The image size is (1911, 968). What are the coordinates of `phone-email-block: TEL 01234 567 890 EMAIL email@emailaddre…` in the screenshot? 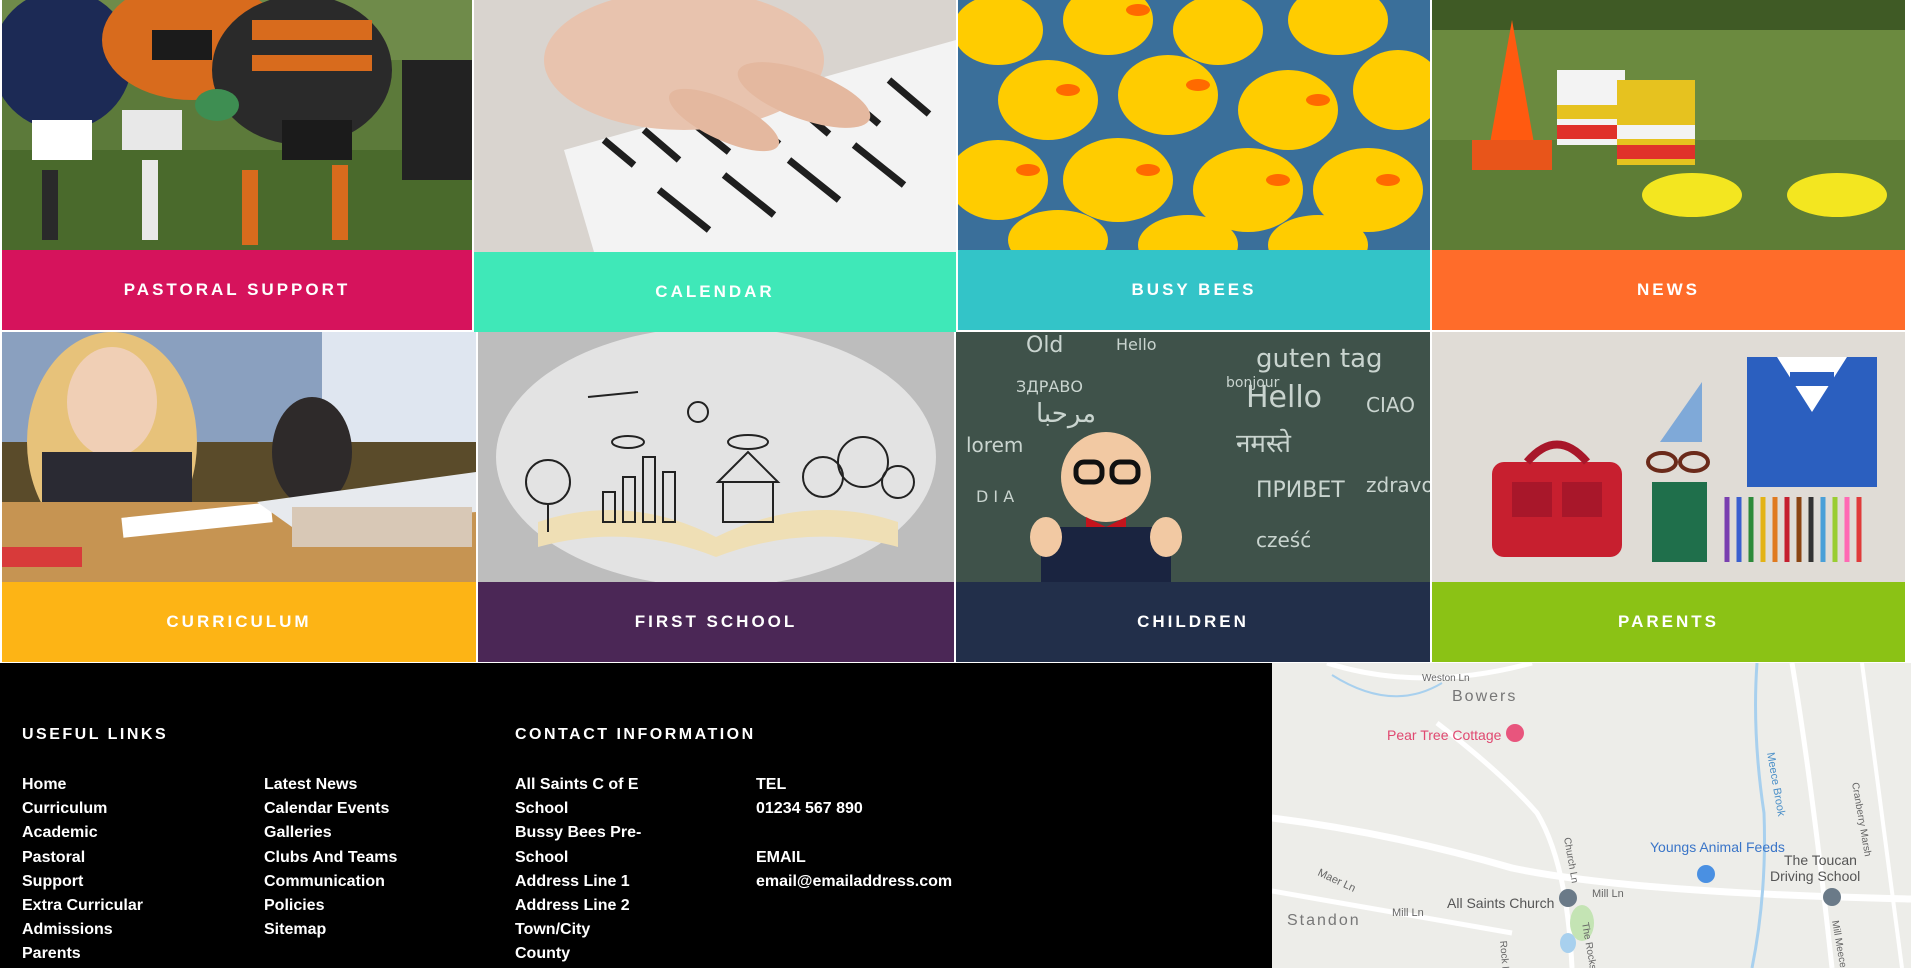 It's located at (854, 833).